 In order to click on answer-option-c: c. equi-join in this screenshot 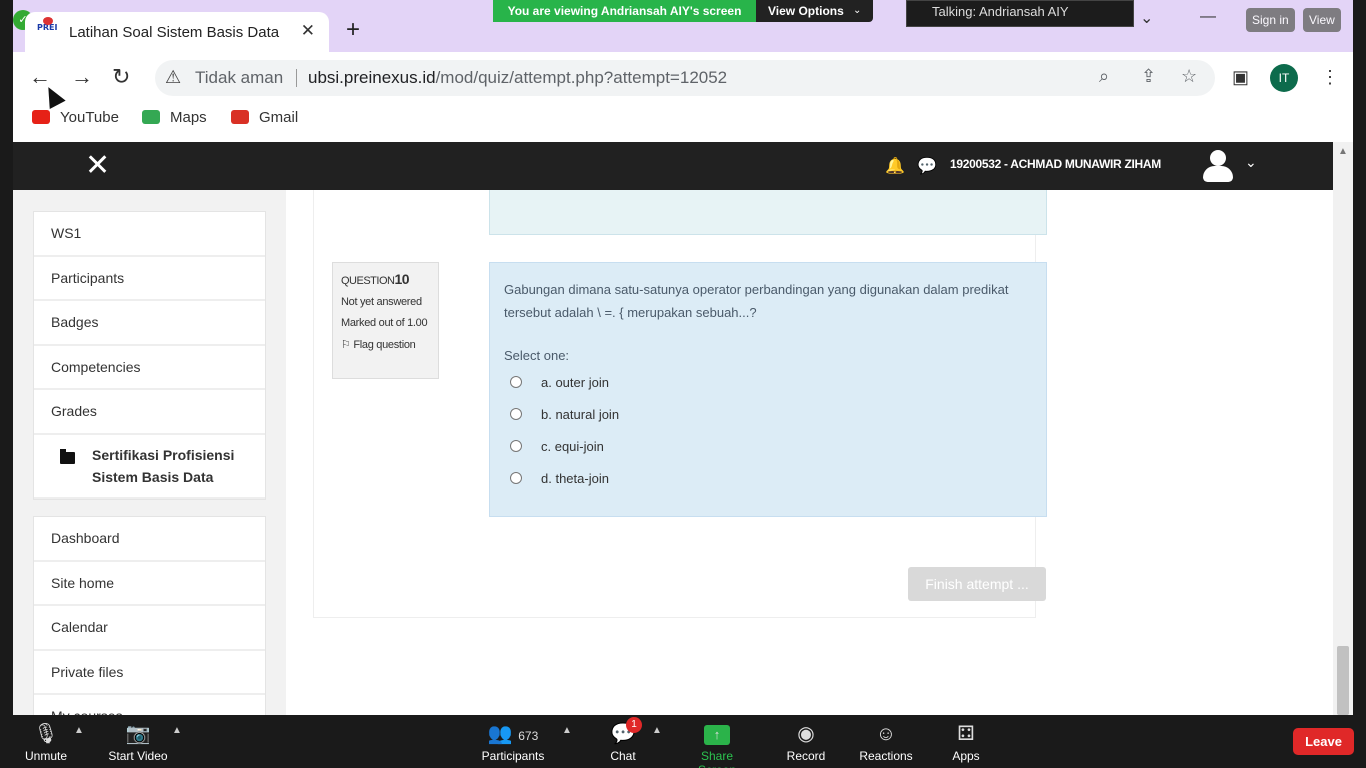, I will do `click(768, 450)`.